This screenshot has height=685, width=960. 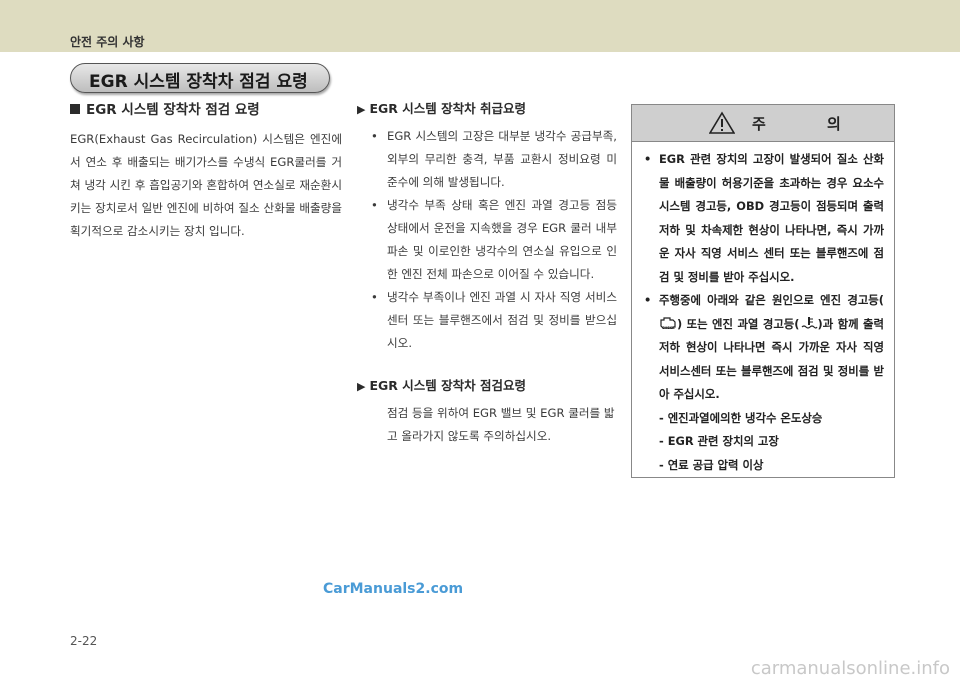 I want to click on cause-item: - 엔진과열에의한 냉각수 온도상승, so click(x=741, y=417).